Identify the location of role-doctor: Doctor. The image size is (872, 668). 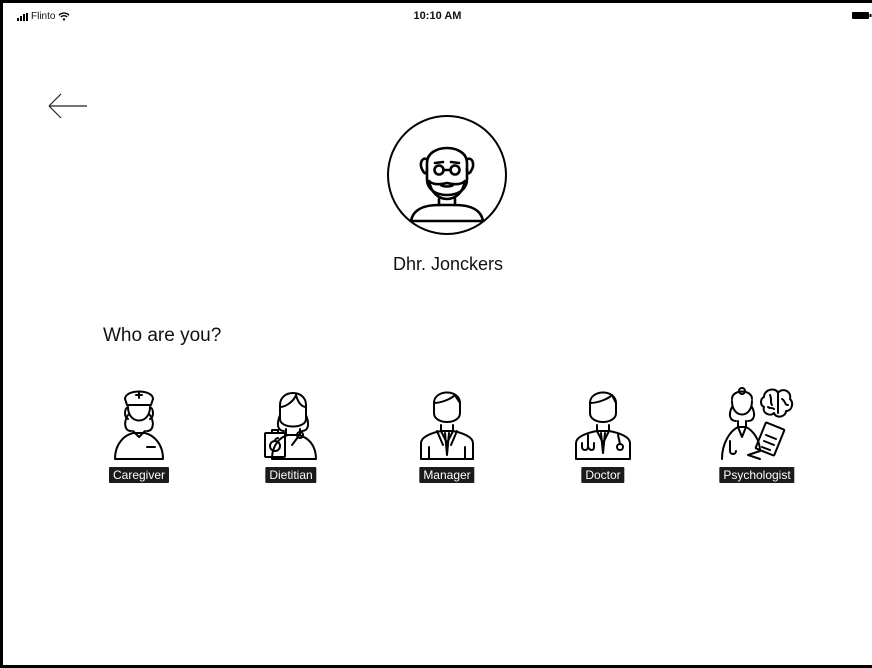
(603, 437).